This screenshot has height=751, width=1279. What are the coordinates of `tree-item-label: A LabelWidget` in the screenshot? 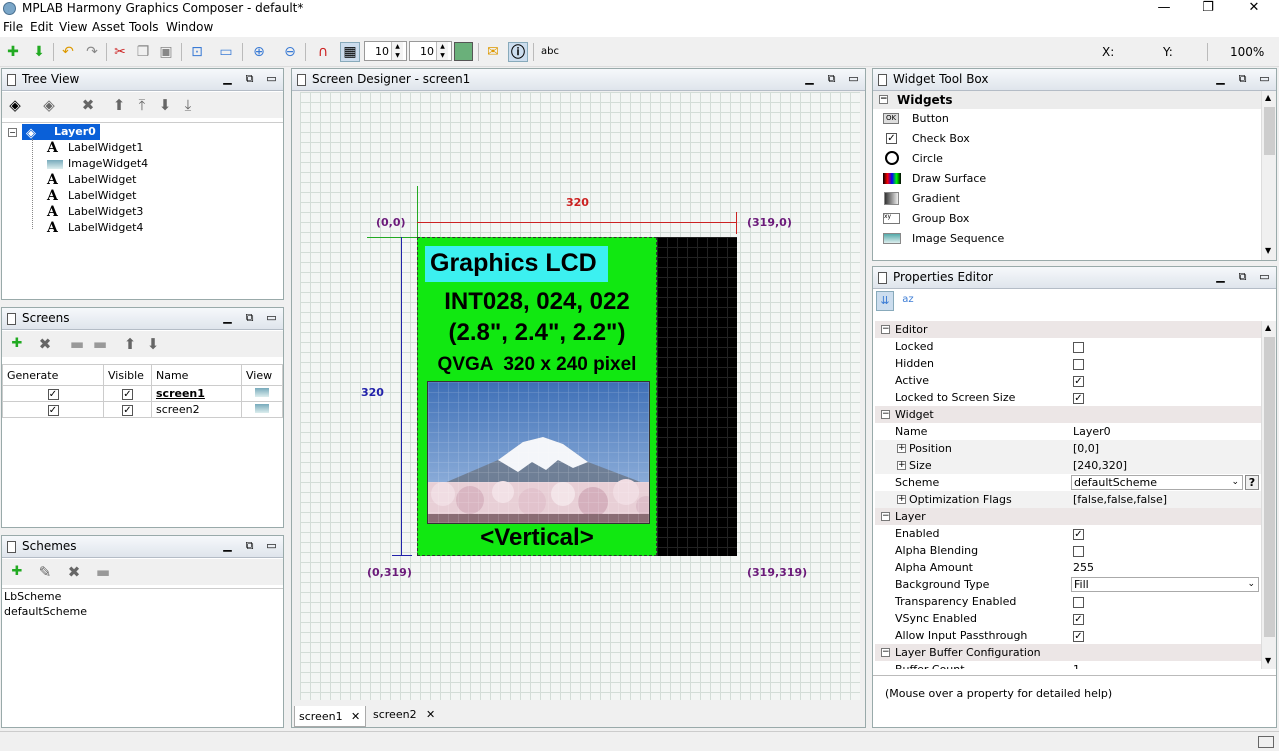 It's located at (91, 180).